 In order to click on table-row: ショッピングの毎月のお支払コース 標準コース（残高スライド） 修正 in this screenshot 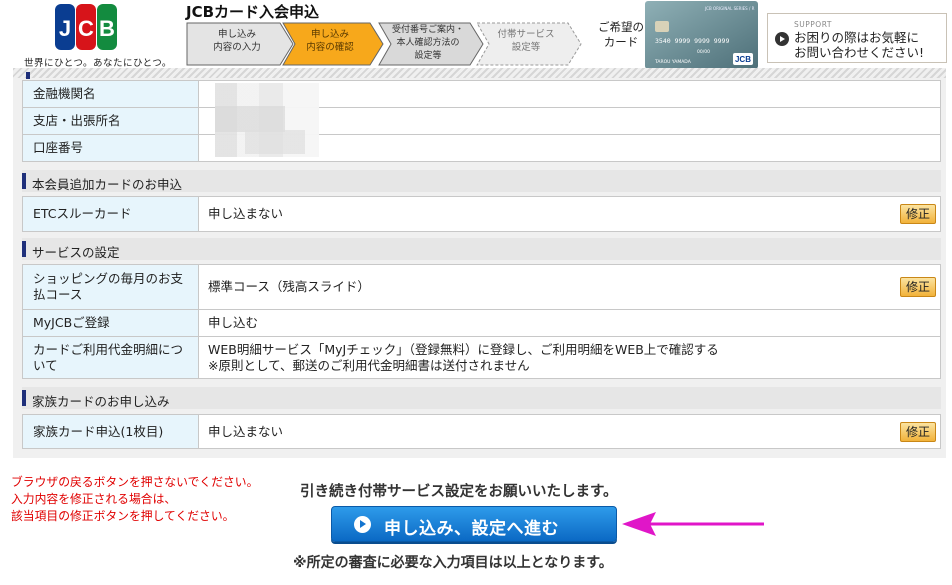, I will do `click(481, 287)`.